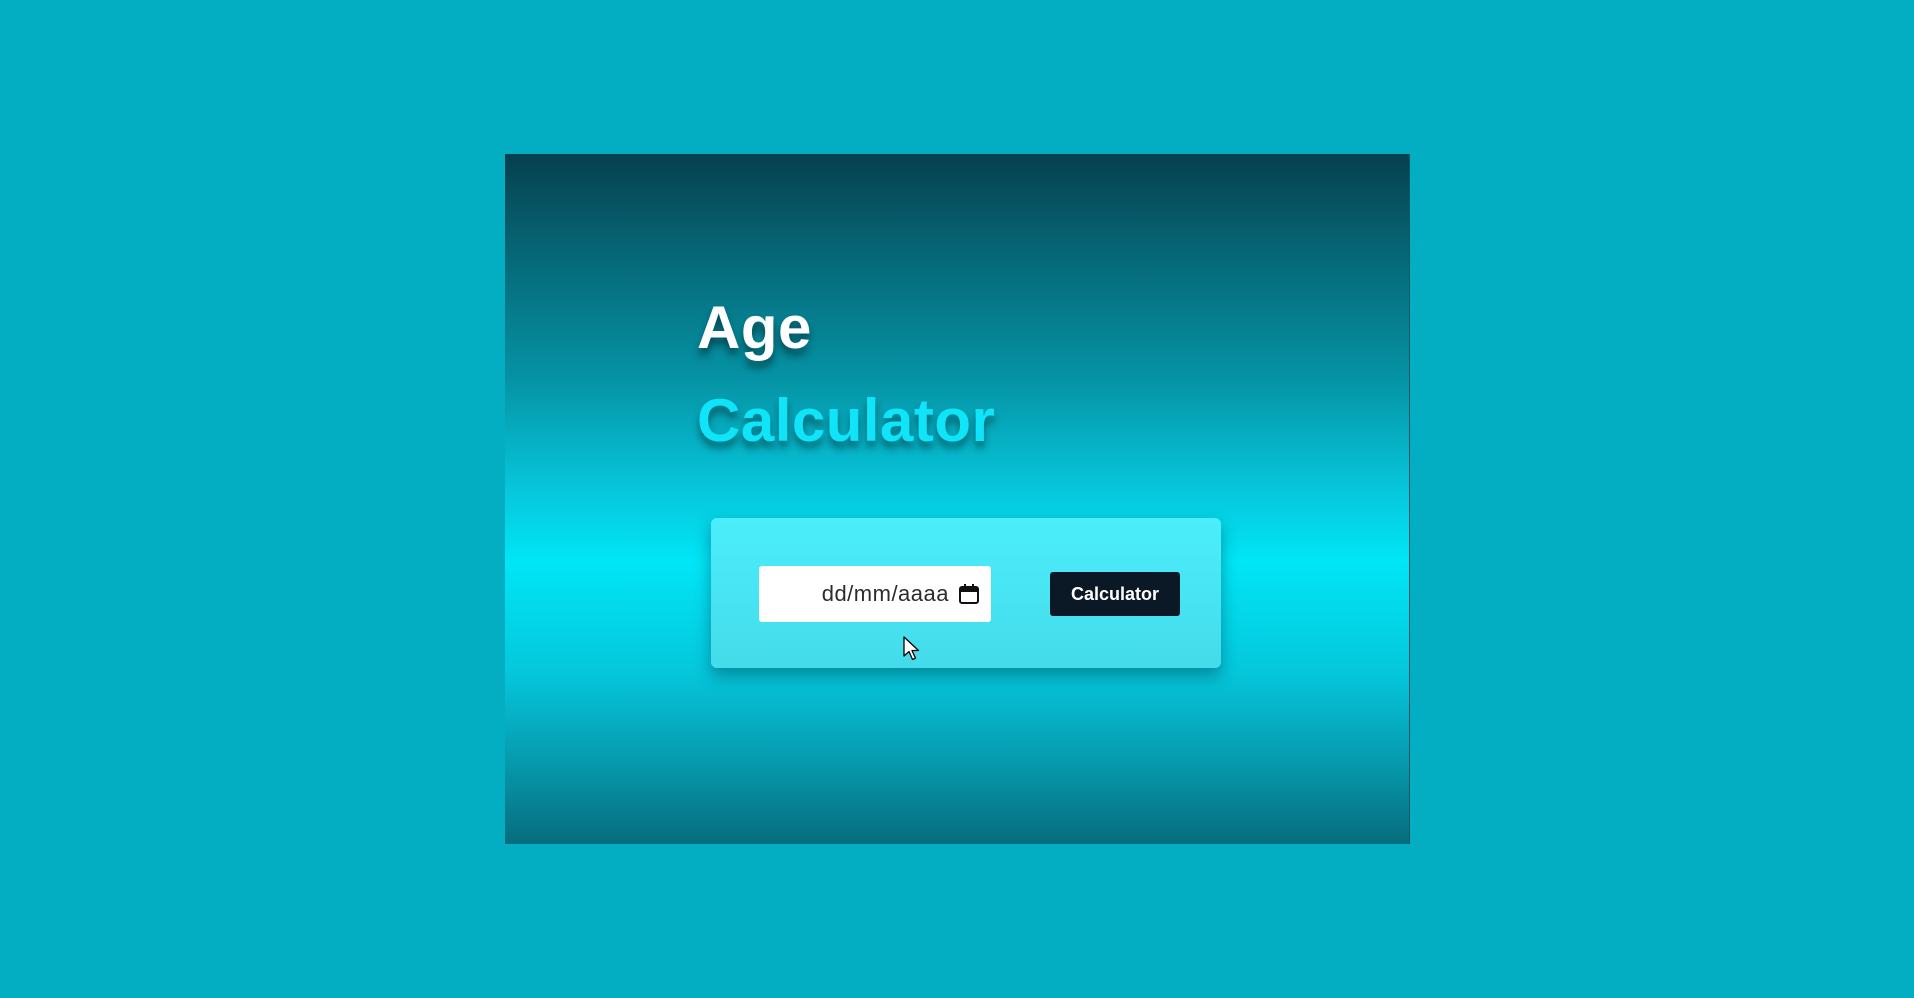 The width and height of the screenshot is (1914, 998). I want to click on calendar-icon, so click(969, 594).